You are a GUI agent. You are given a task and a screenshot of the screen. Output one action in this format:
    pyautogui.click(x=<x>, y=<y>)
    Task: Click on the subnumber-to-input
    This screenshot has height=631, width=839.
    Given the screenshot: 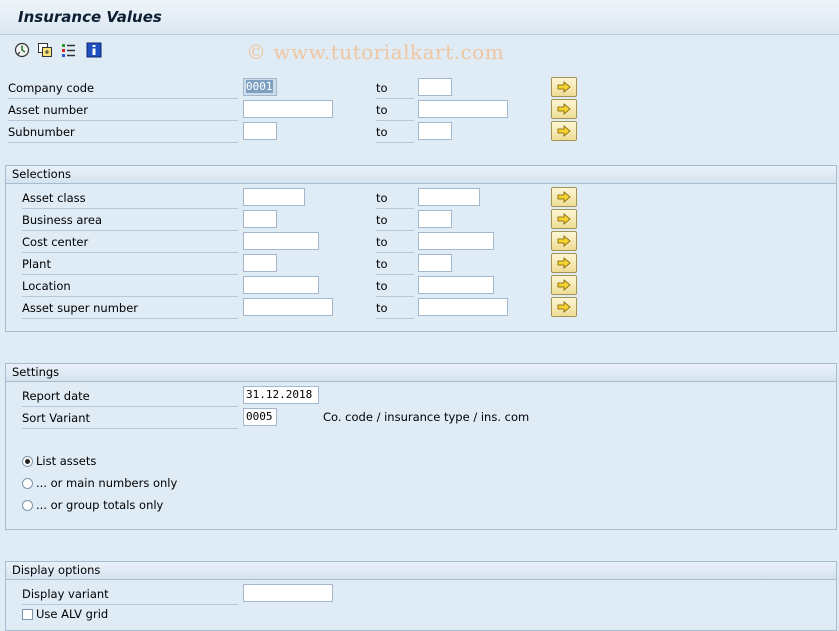 What is the action you would take?
    pyautogui.click(x=435, y=131)
    